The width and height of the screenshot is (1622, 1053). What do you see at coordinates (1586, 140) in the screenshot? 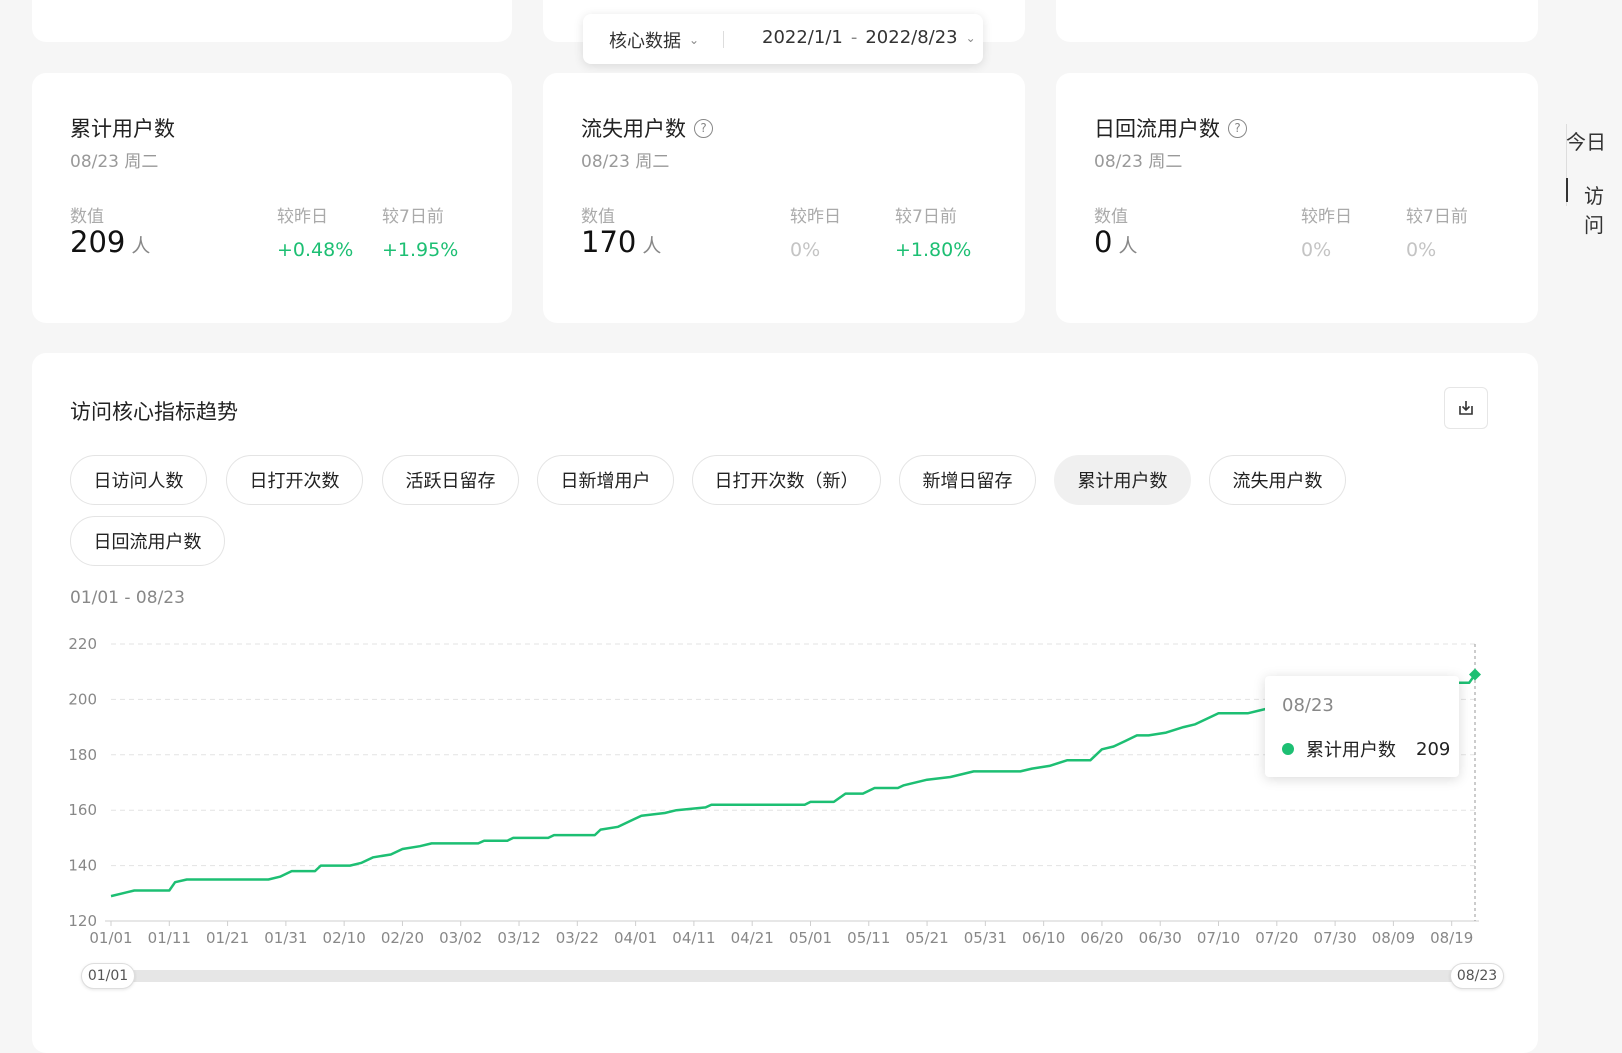
I see `side-nav-item-today: 今日` at bounding box center [1586, 140].